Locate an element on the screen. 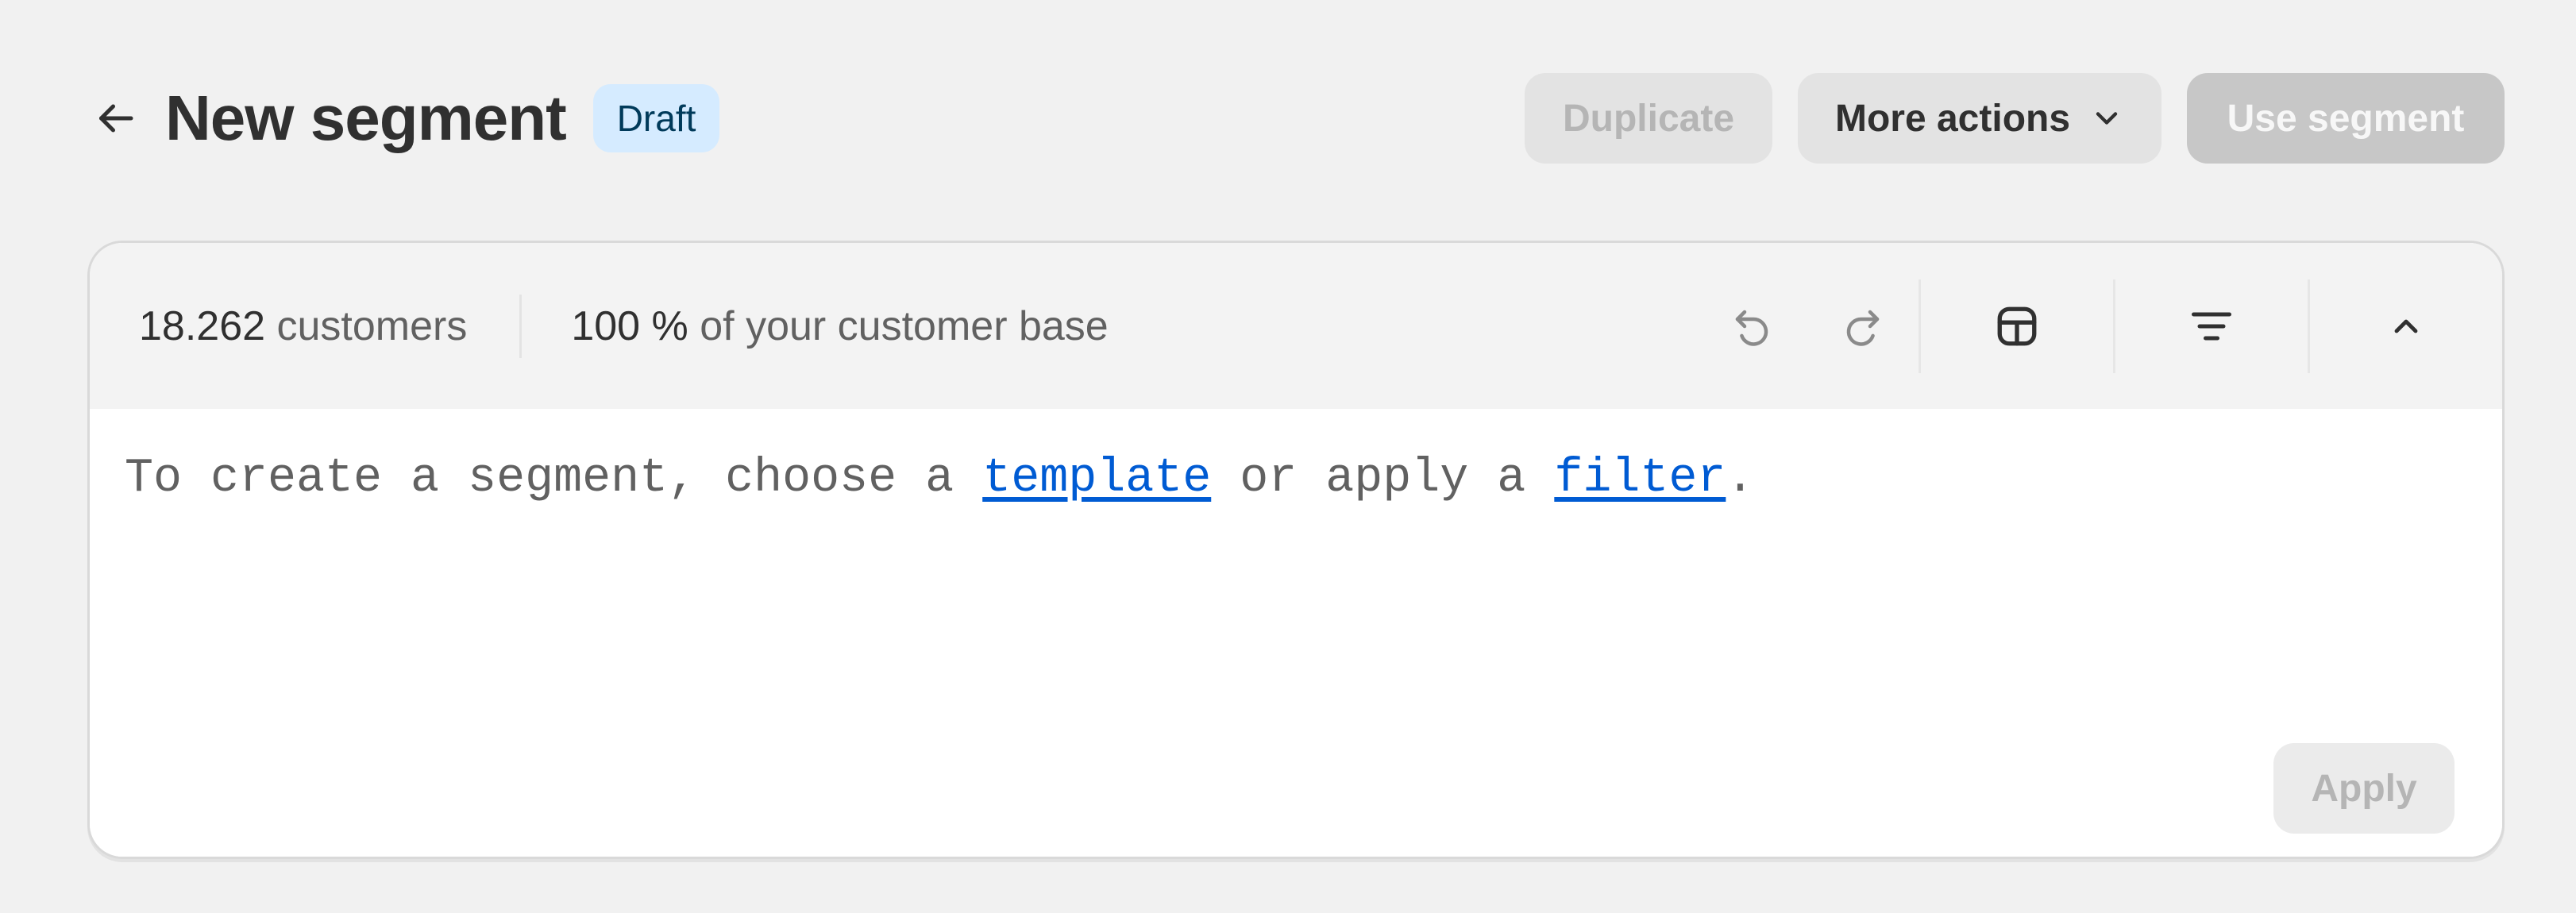 Image resolution: width=2576 pixels, height=913 pixels. percent-label: of your customer base is located at coordinates (904, 325).